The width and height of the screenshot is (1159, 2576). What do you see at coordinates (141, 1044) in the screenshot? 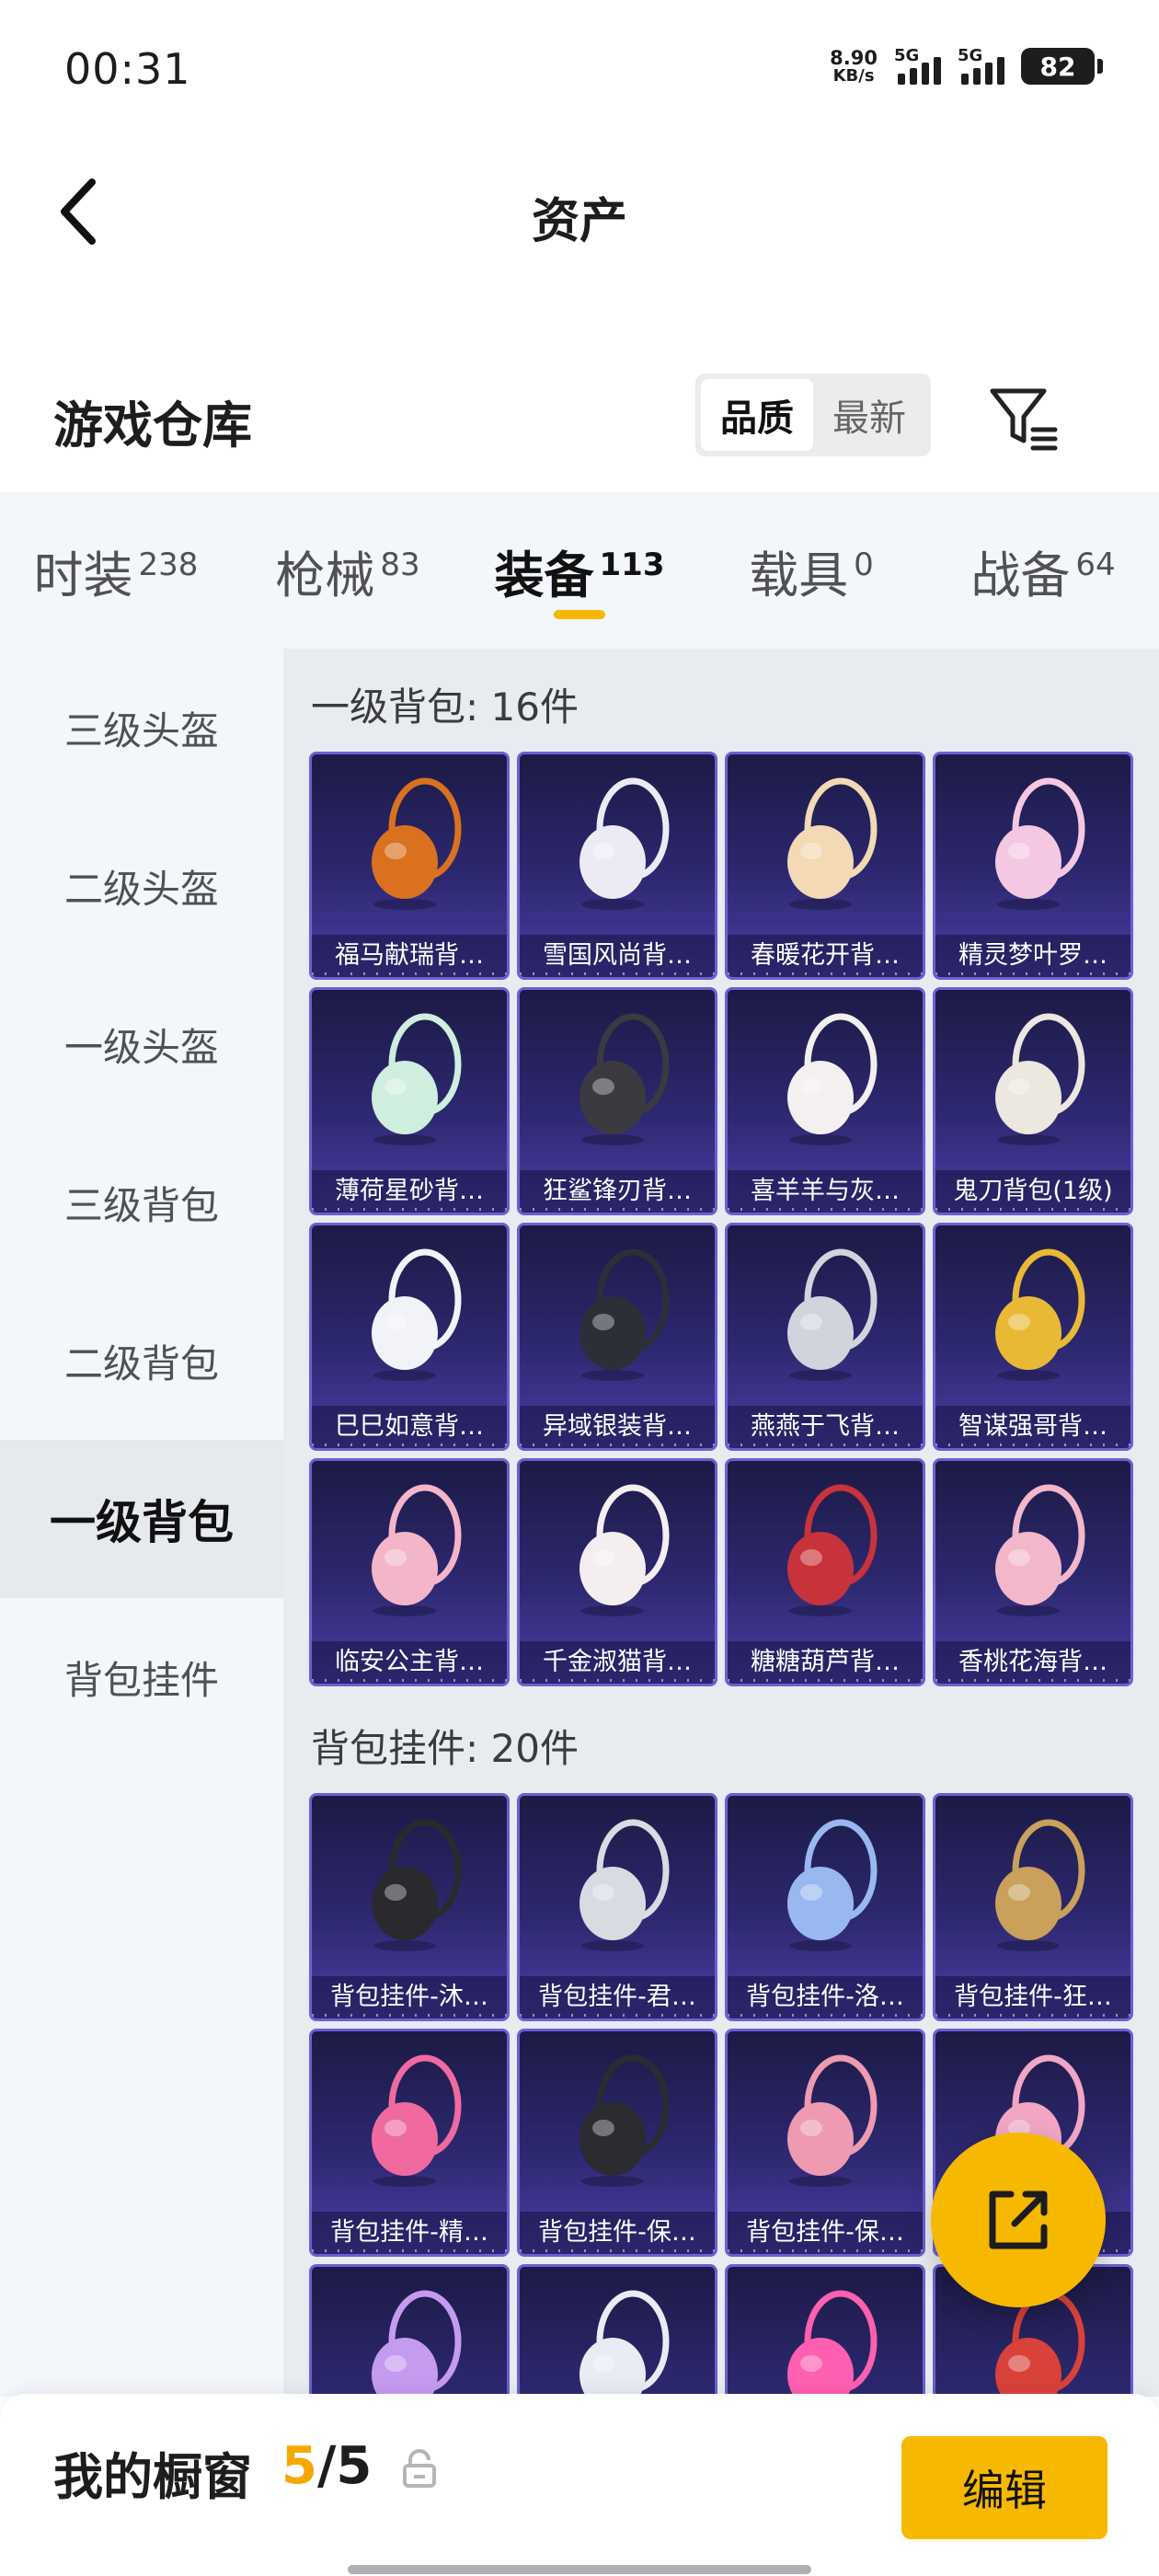
I see `sidebar-item-helmet-lv1: 一级头盔` at bounding box center [141, 1044].